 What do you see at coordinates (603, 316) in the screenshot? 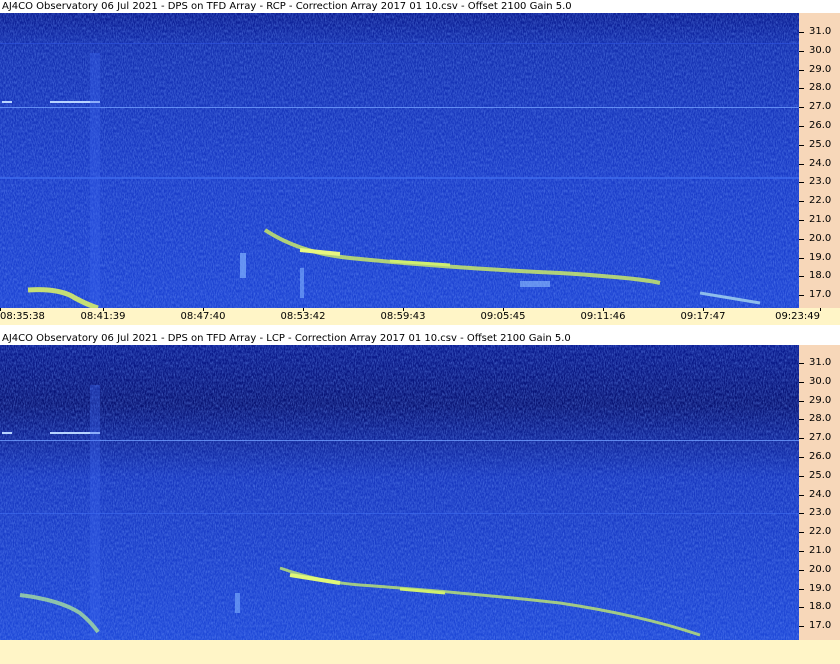
I see `time-label: 09:11:46` at bounding box center [603, 316].